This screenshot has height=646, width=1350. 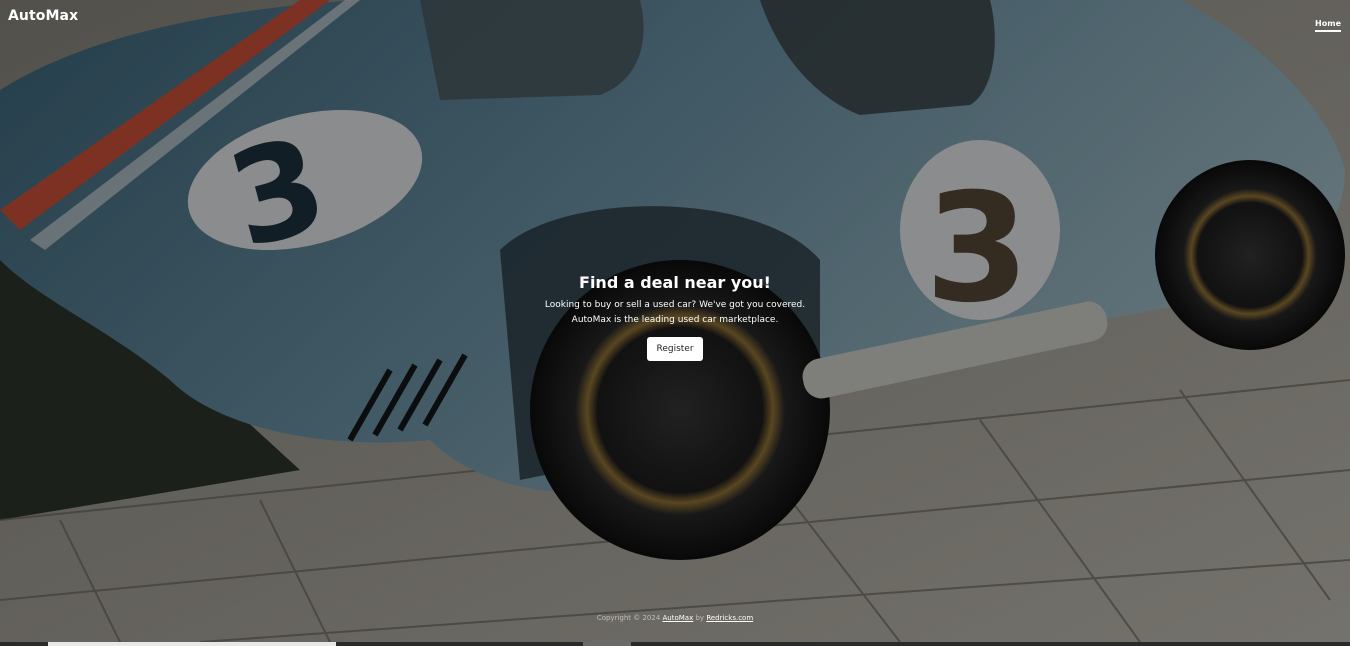 What do you see at coordinates (729, 618) in the screenshot?
I see `footer-author-link: Redricks.com` at bounding box center [729, 618].